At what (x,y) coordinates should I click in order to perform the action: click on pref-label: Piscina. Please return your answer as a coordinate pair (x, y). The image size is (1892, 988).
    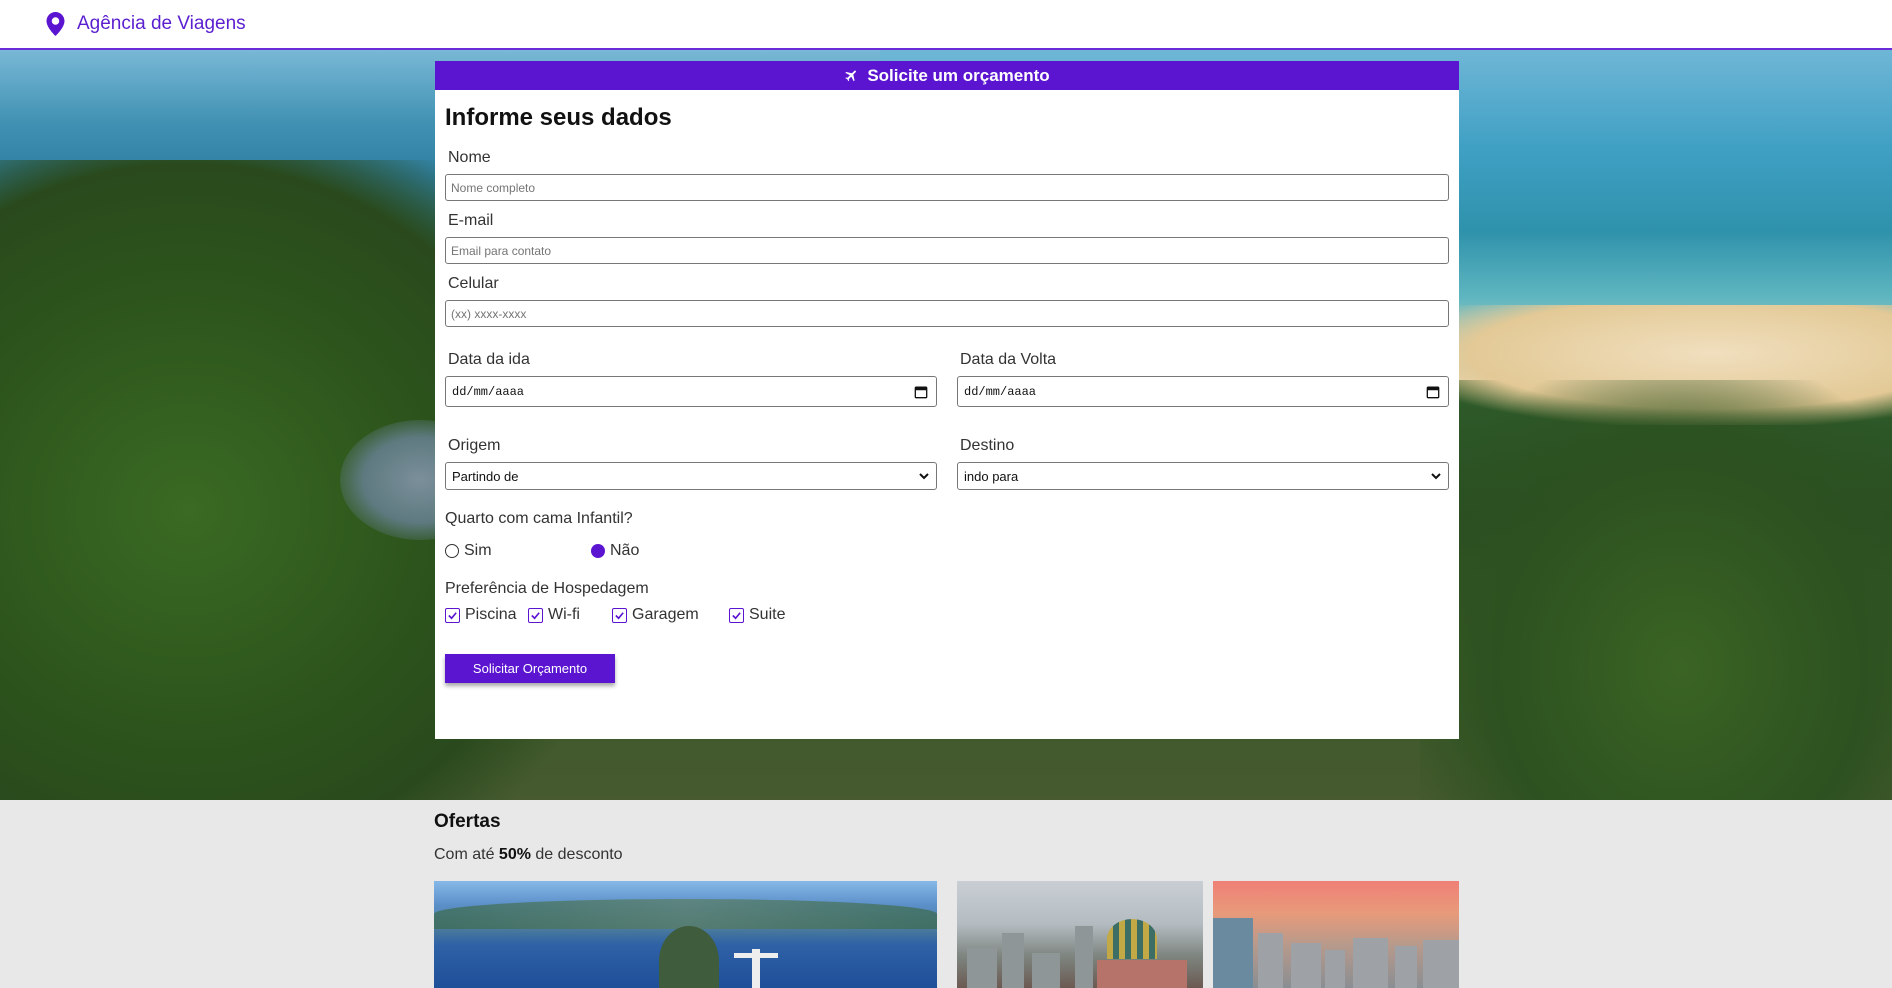
    Looking at the image, I should click on (491, 614).